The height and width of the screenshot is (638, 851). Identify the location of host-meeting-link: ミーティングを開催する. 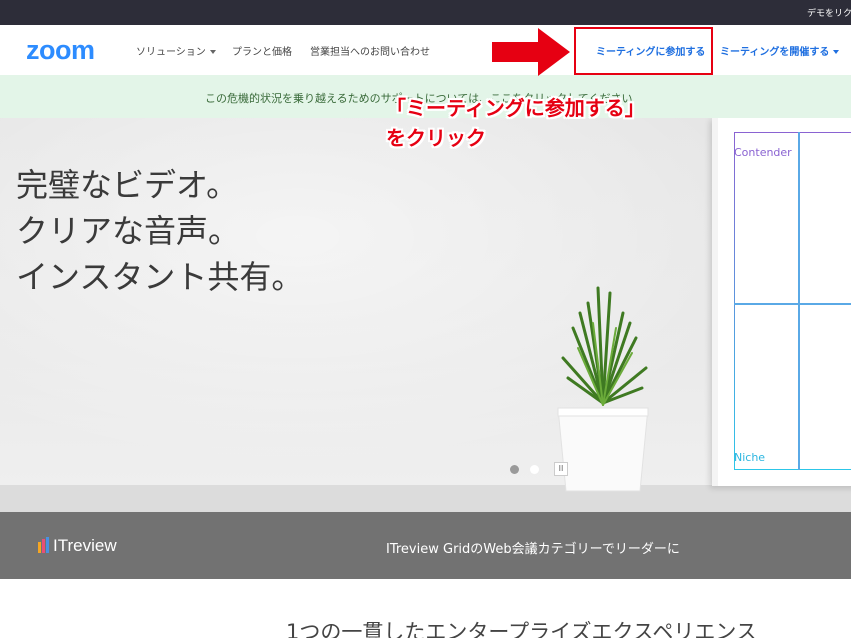
(780, 50).